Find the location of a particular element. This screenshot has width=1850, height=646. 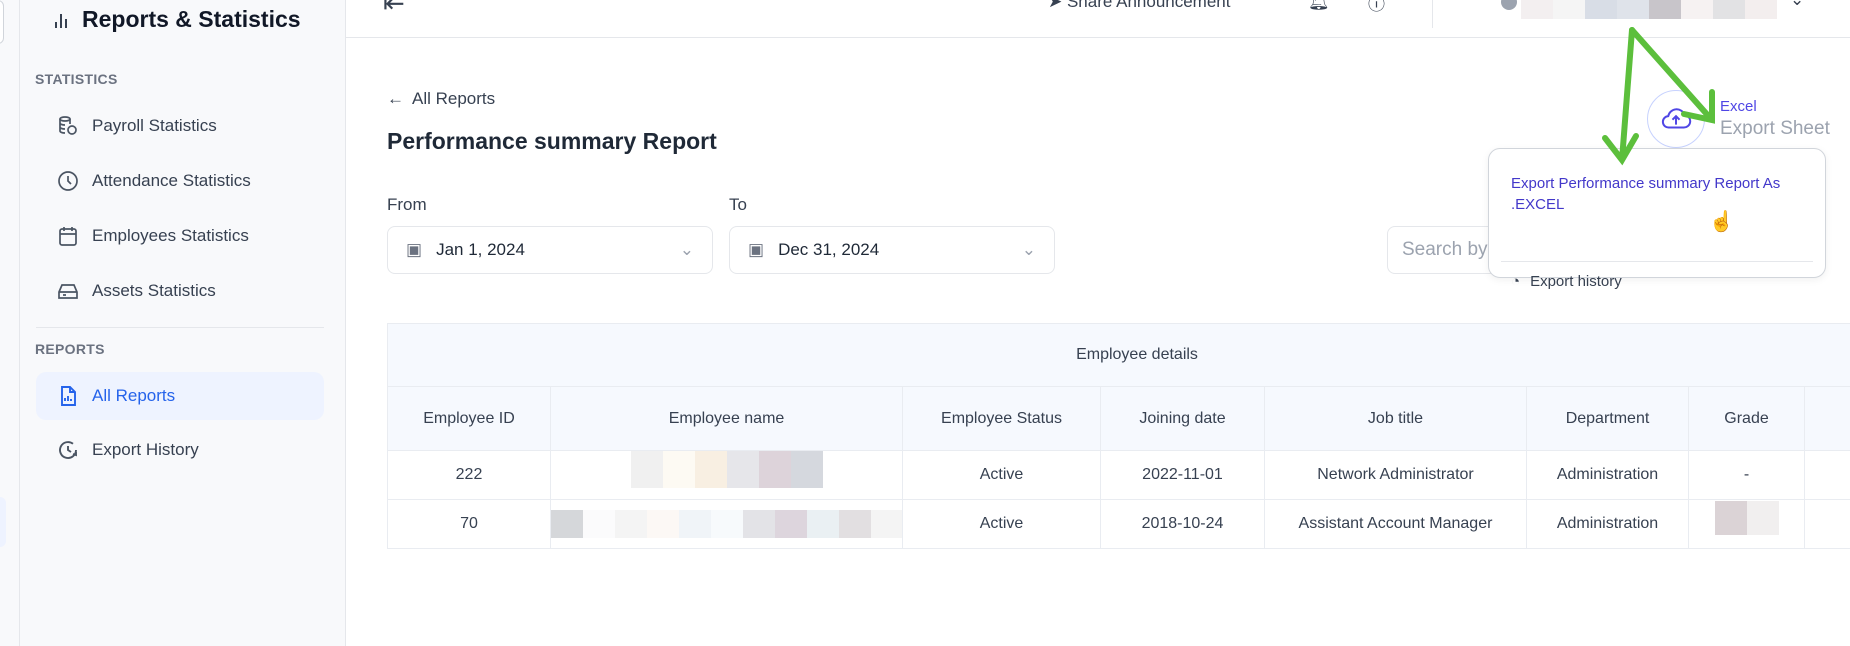

export-history-label: Export history is located at coordinates (1576, 281).